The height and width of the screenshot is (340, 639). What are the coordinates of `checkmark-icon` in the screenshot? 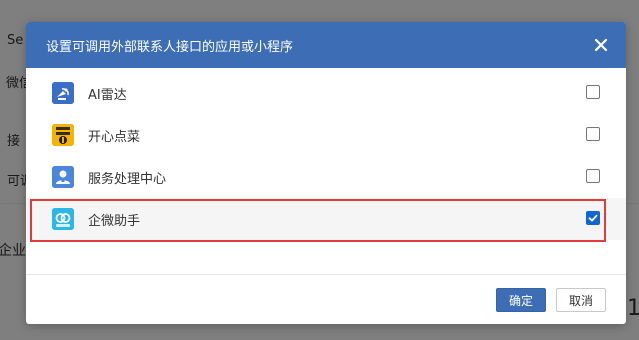 It's located at (593, 218).